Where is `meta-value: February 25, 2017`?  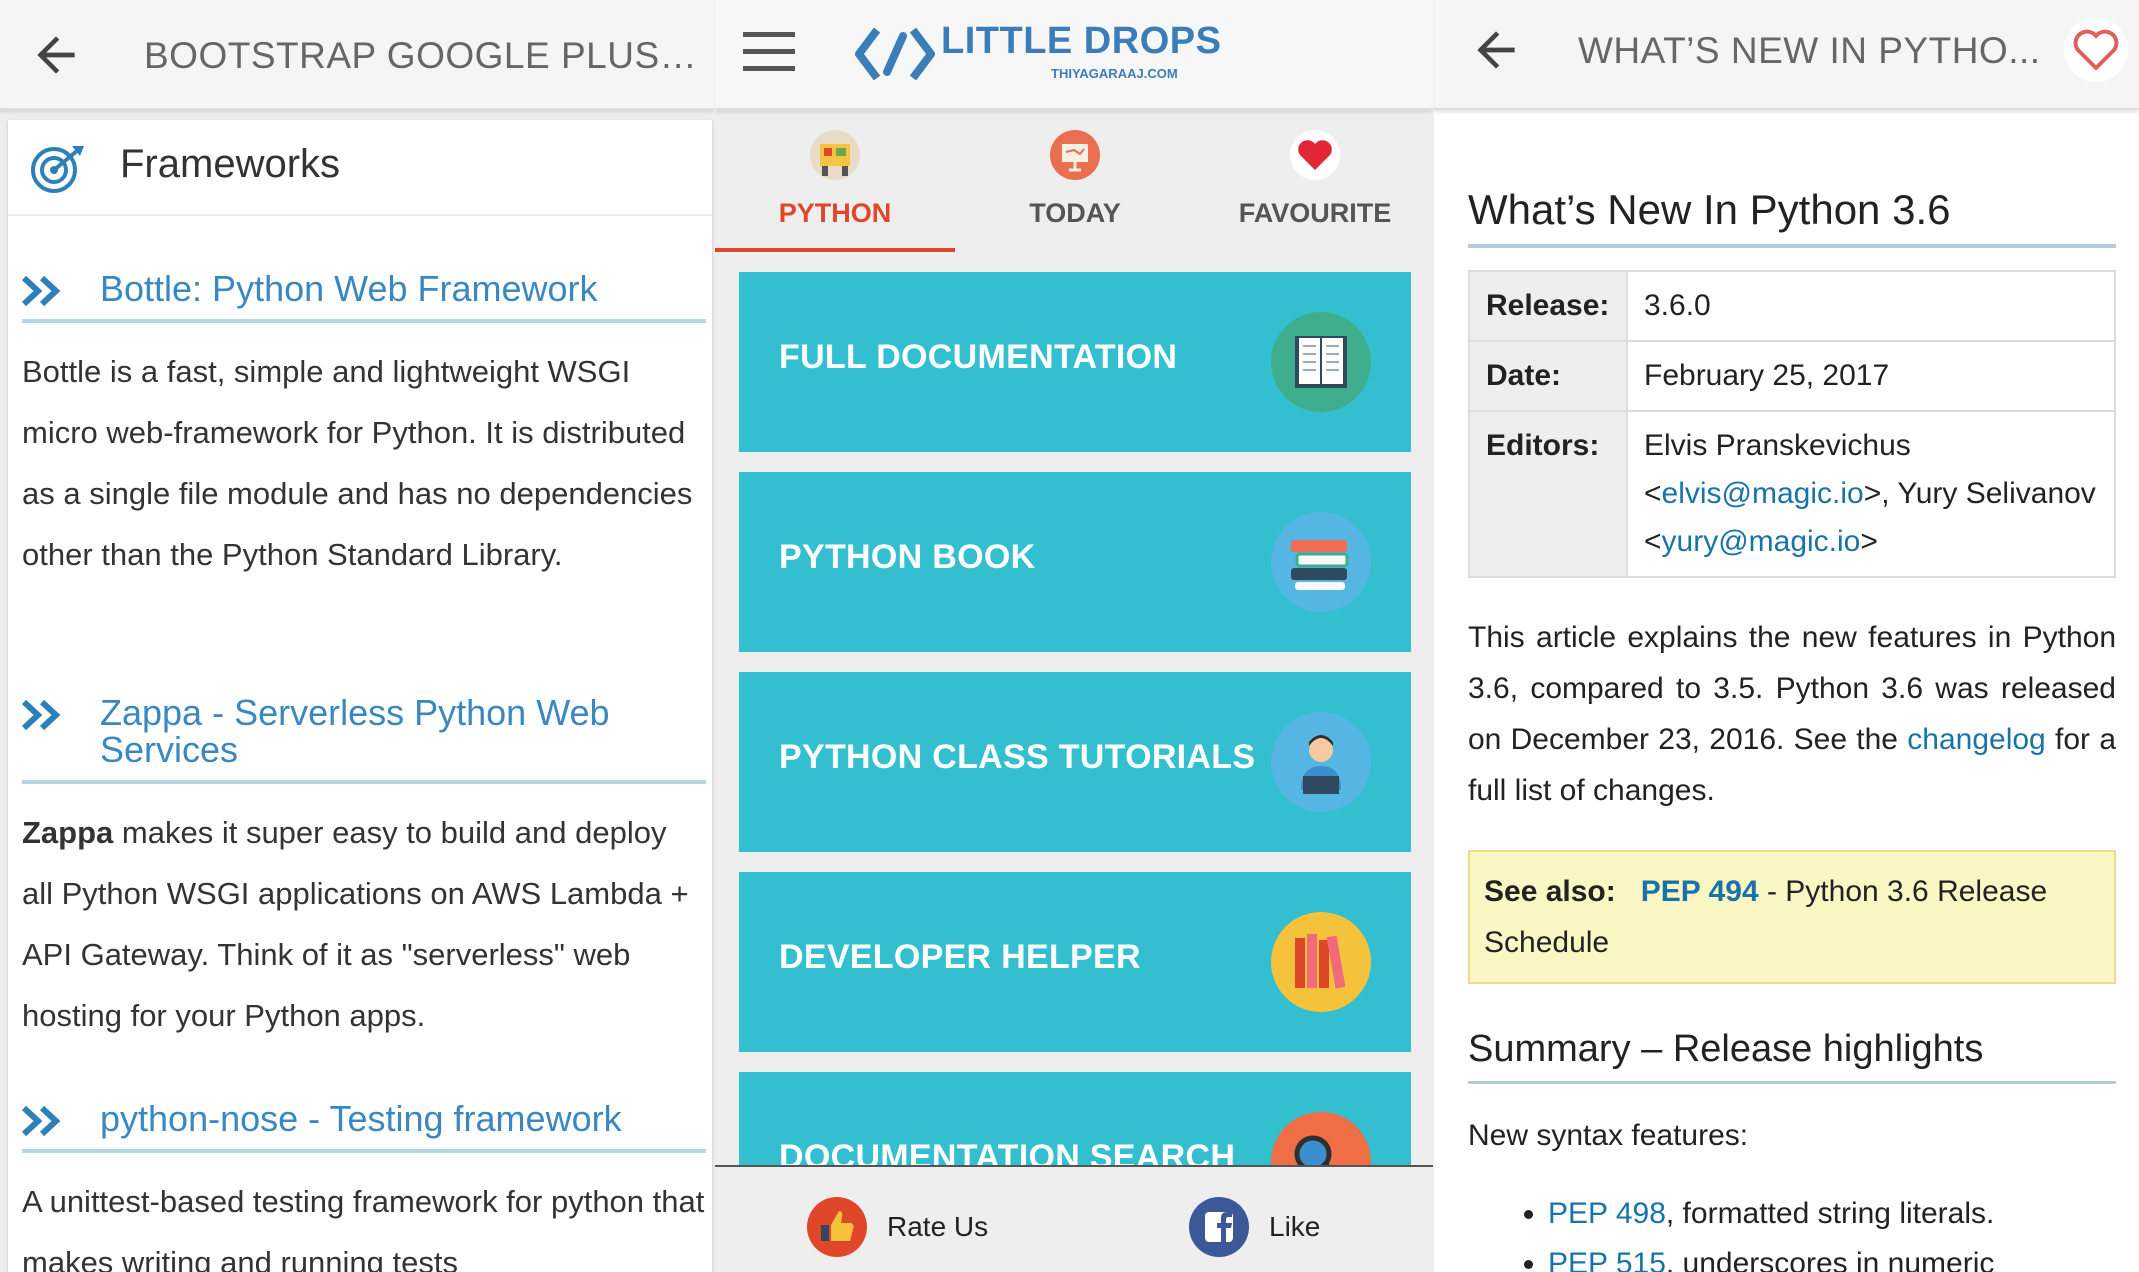
meta-value: February 25, 2017 is located at coordinates (1871, 376).